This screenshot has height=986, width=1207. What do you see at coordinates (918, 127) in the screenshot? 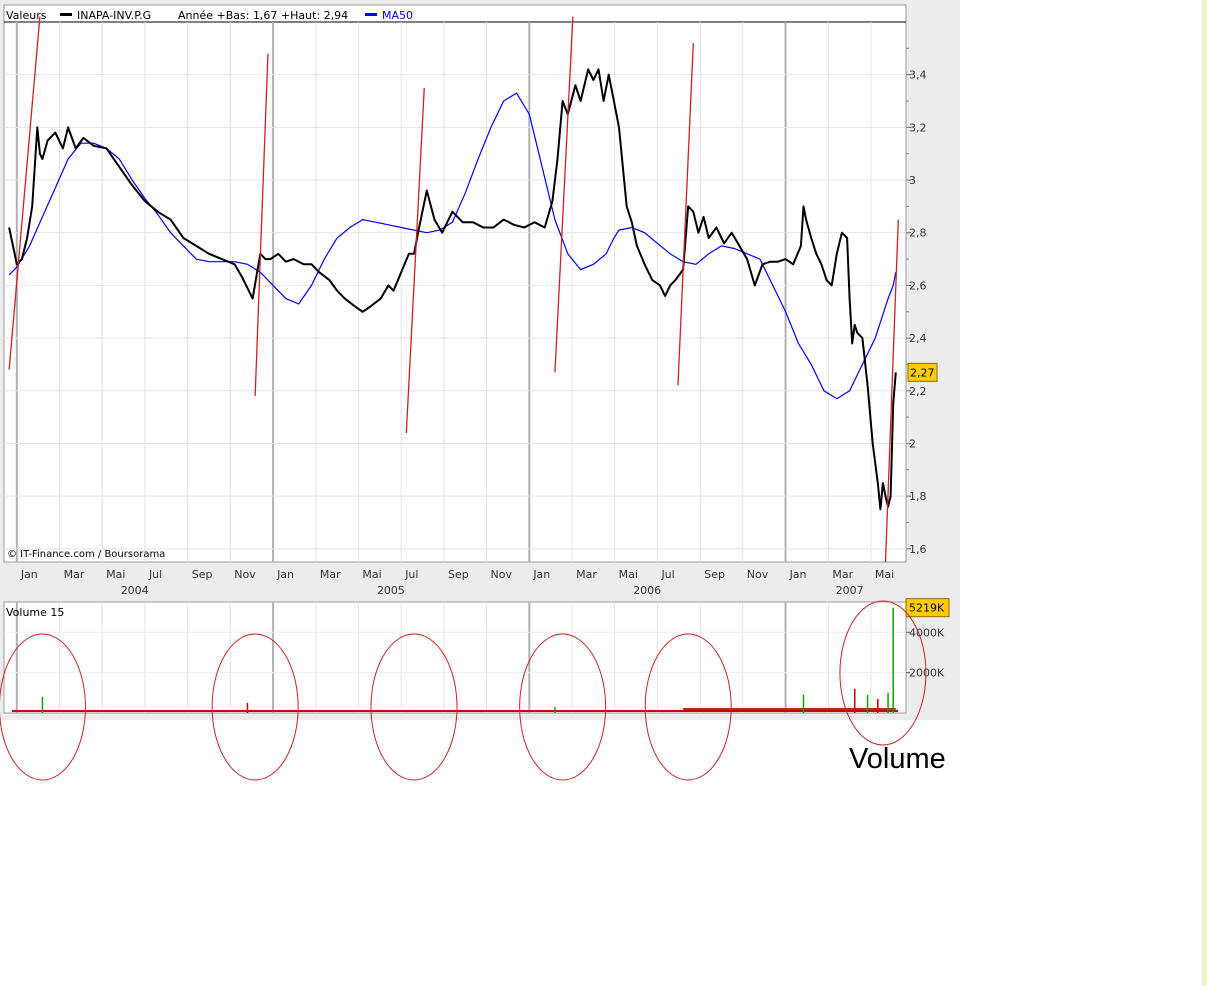
I see `price-tick-label: 3,2` at bounding box center [918, 127].